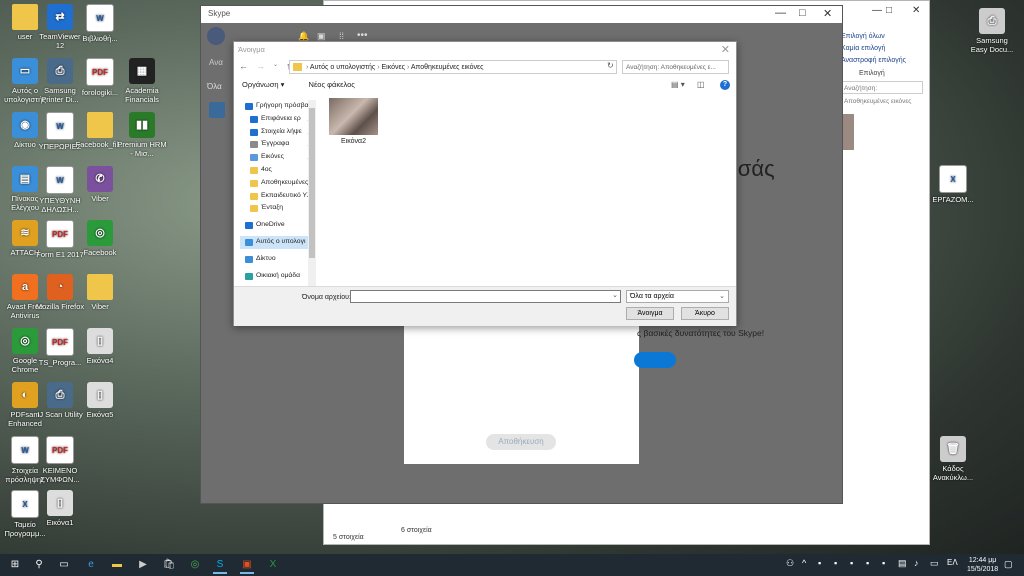 Image resolution: width=1024 pixels, height=576 pixels. What do you see at coordinates (278, 170) in the screenshot?
I see `nav-pane-item: 4ος` at bounding box center [278, 170].